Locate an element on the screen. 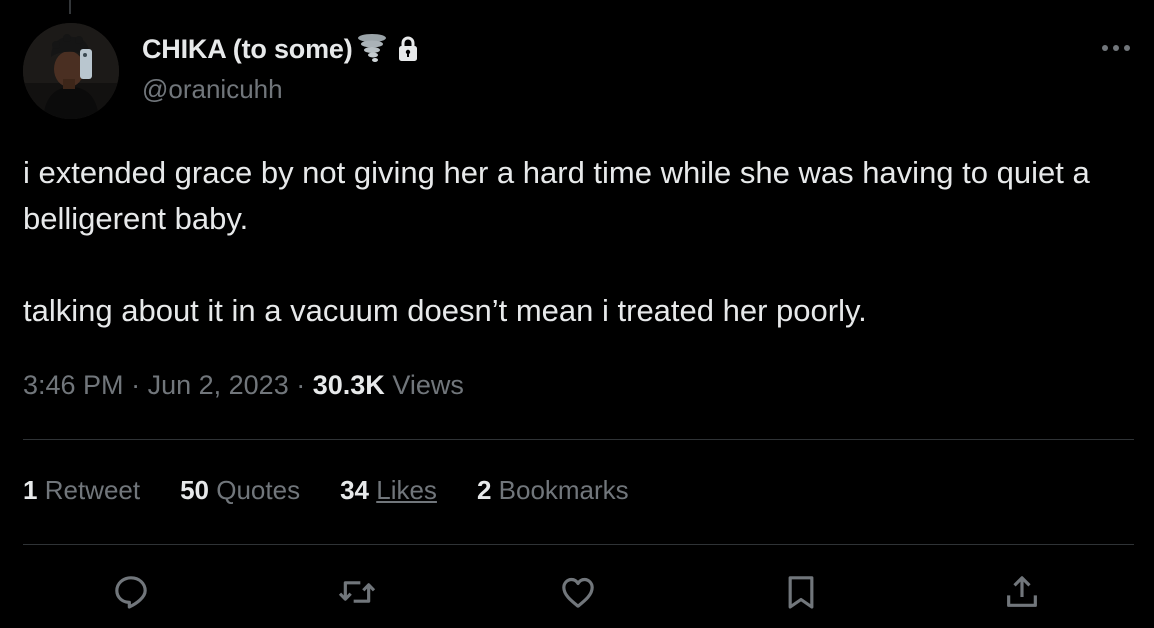  bookmark-icon is located at coordinates (801, 592).